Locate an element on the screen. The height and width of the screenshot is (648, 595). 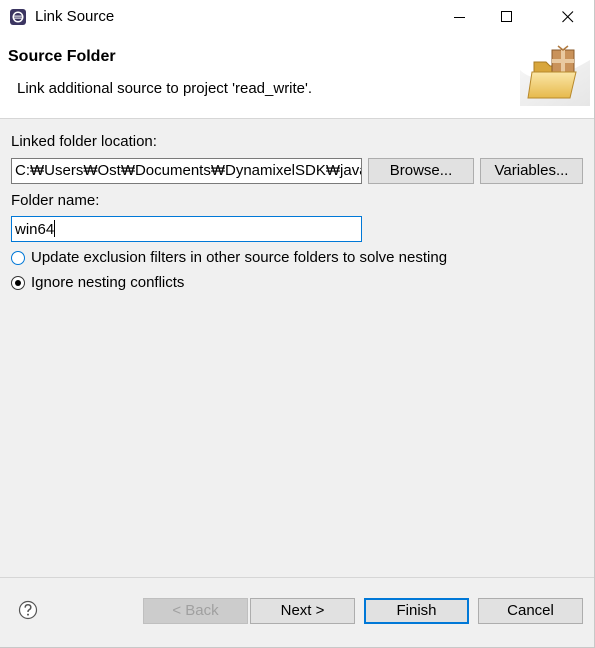
minimize-icon is located at coordinates (459, 17).